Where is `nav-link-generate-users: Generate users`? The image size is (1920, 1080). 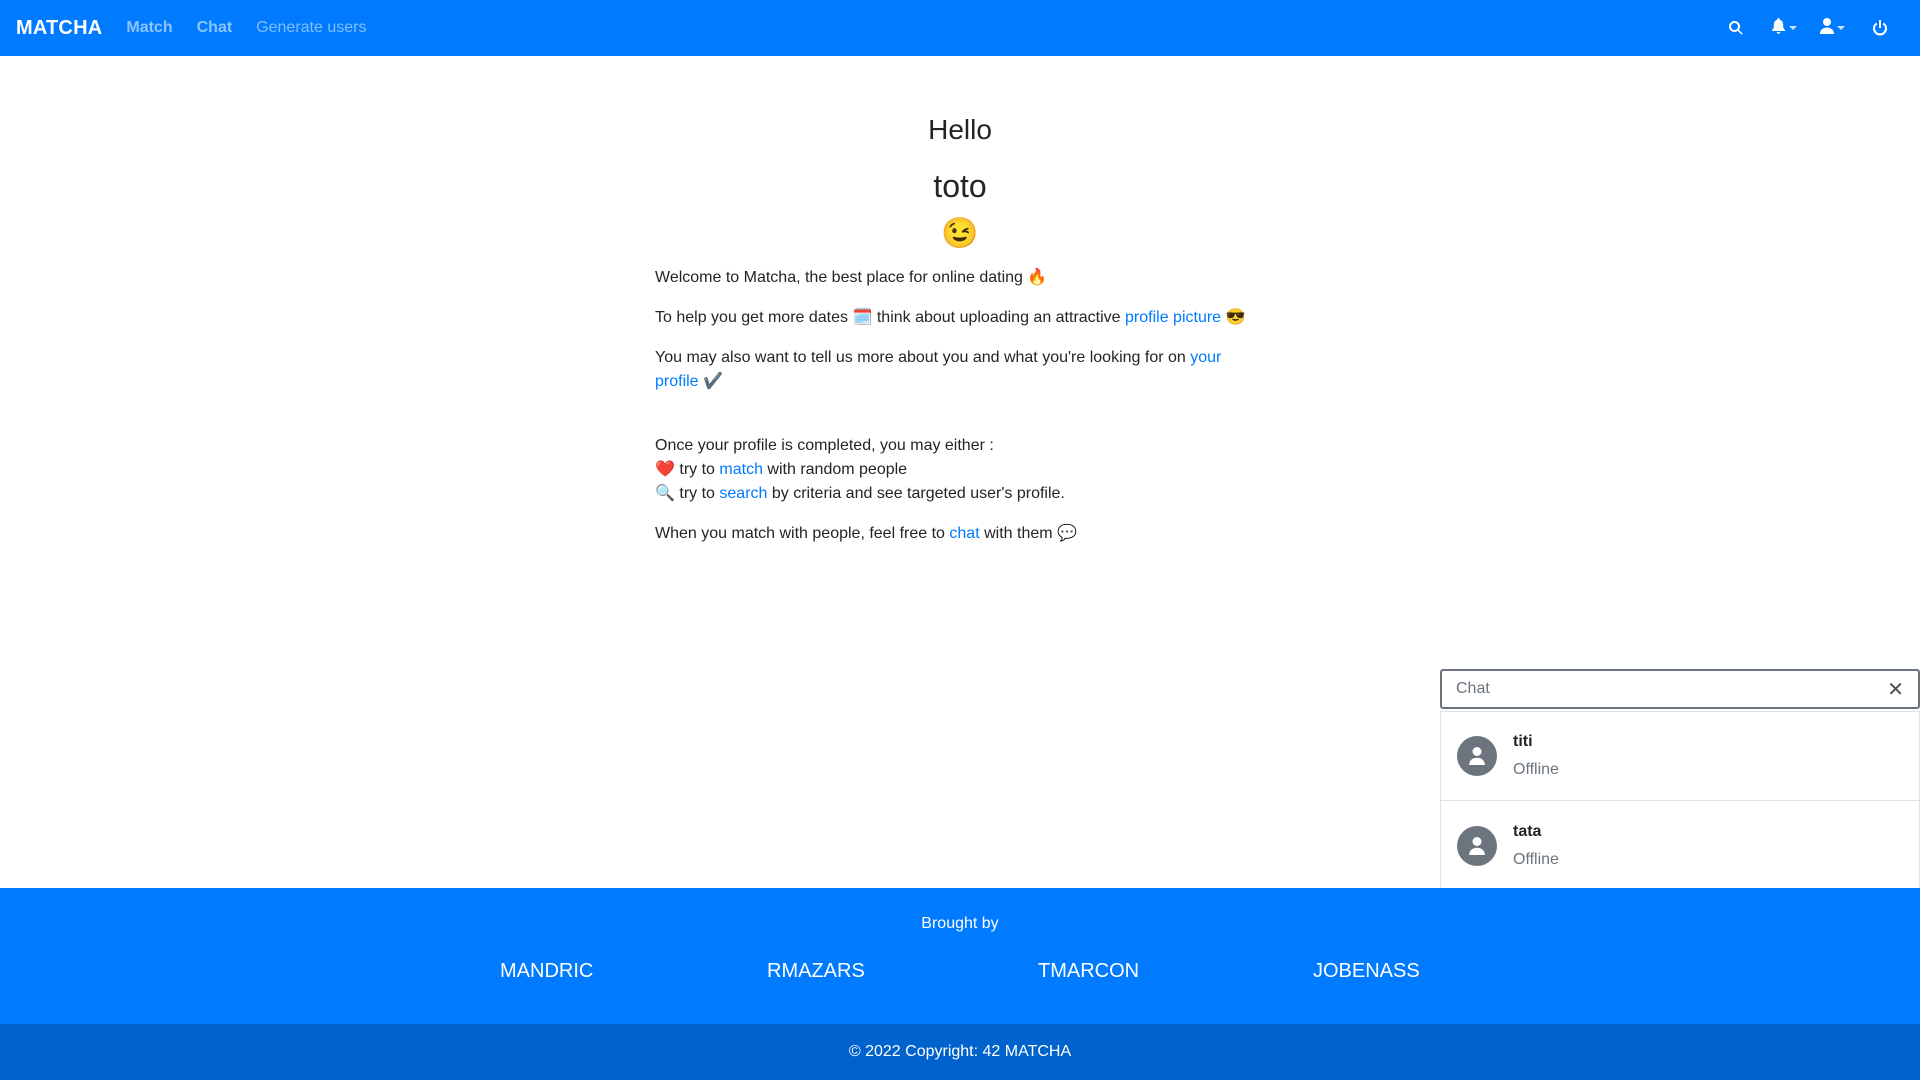
nav-link-generate-users: Generate users is located at coordinates (311, 28).